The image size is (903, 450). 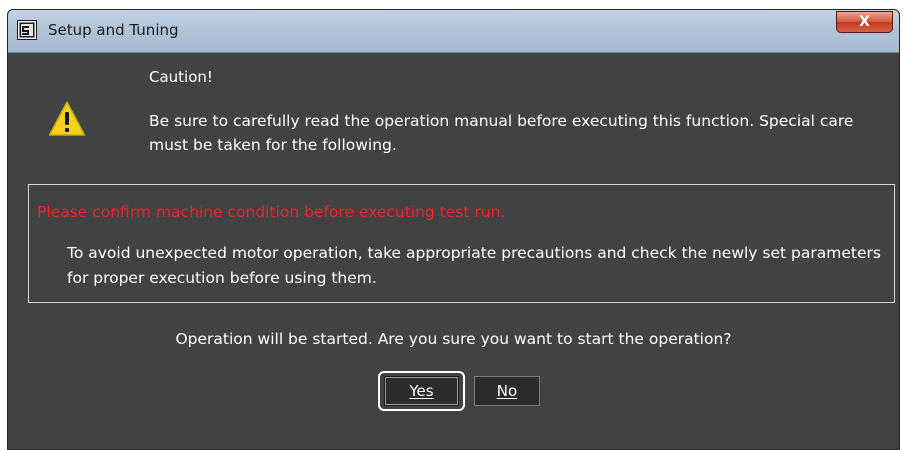 I want to click on close-icon: X, so click(x=864, y=22).